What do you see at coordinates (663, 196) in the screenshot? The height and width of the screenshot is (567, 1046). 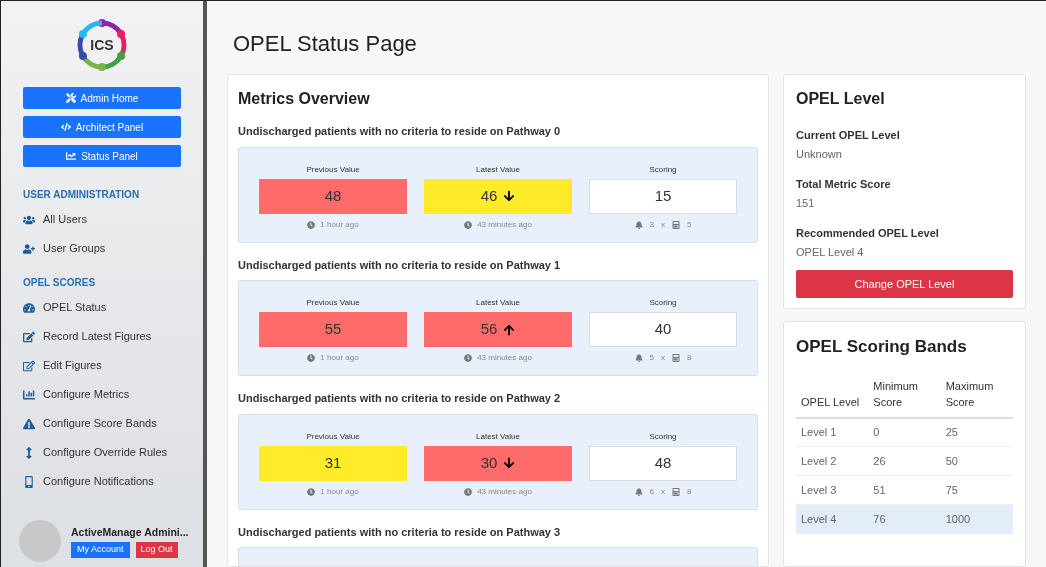 I see `score-box: 15` at bounding box center [663, 196].